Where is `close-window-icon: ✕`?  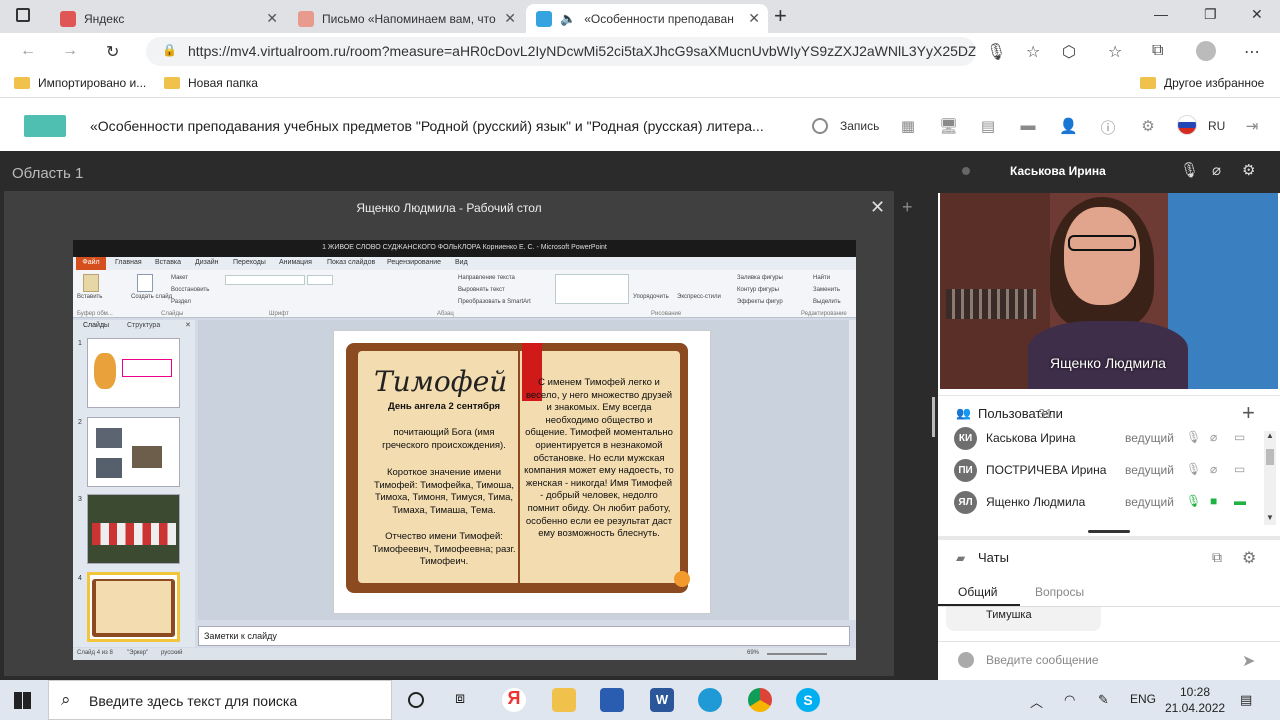
close-window-icon: ✕ is located at coordinates (1257, 14).